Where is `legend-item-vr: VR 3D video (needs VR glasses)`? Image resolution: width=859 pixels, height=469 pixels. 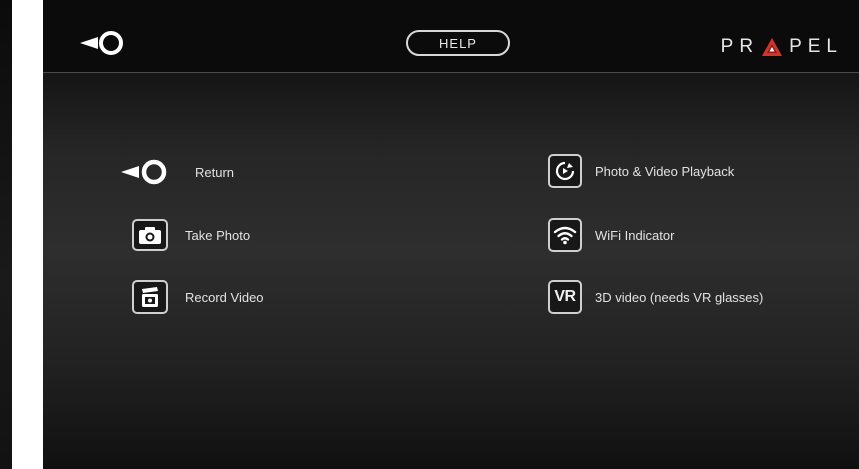
legend-item-vr: VR 3D video (needs VR glasses) is located at coordinates (655, 297).